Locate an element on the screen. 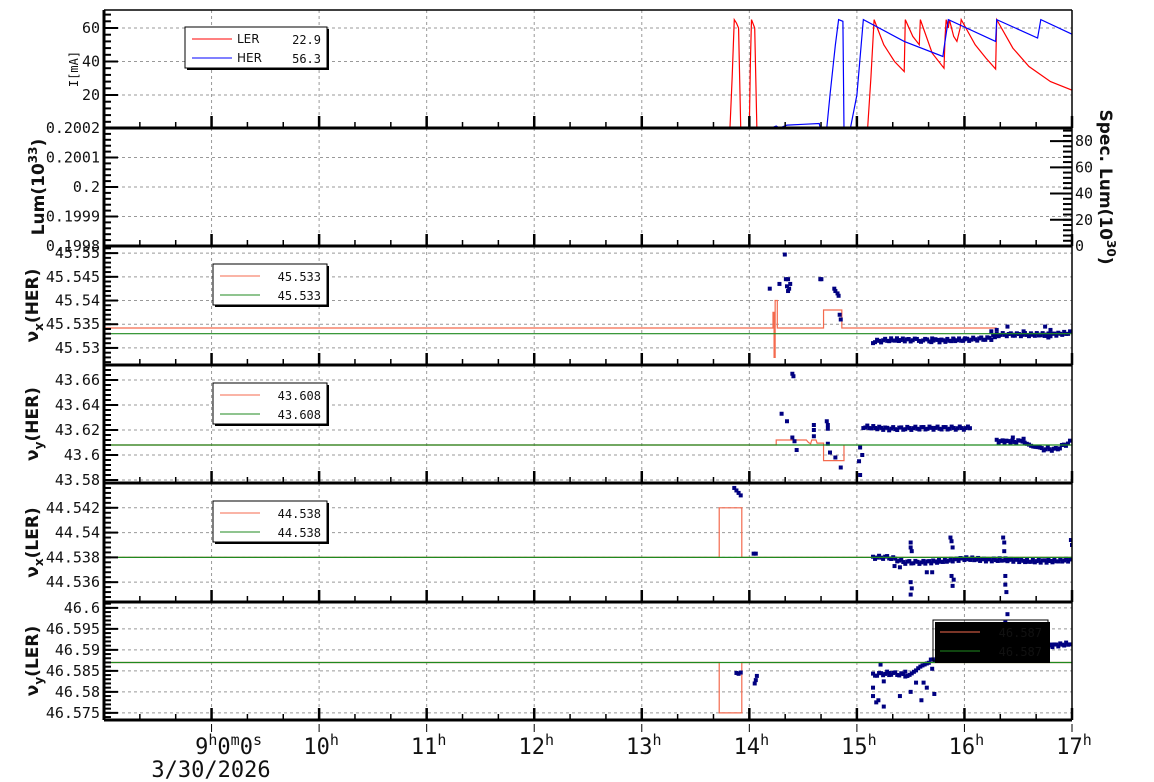  y2-tick-label: 80 is located at coordinates (1084, 141).